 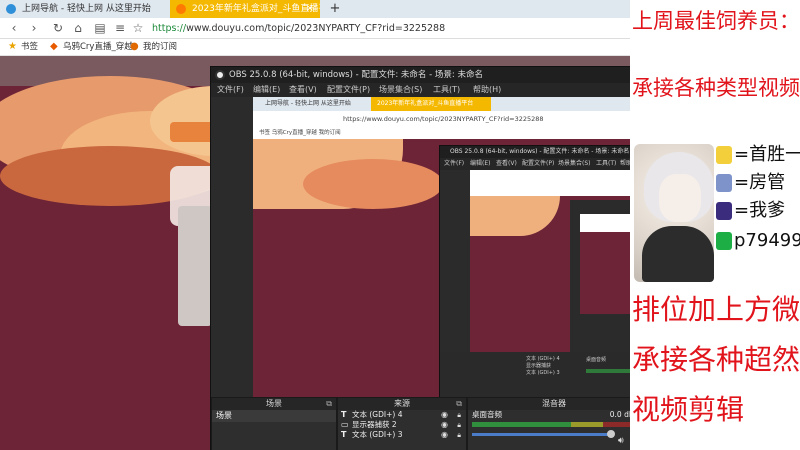 I want to click on event-logo, so click(x=192, y=132).